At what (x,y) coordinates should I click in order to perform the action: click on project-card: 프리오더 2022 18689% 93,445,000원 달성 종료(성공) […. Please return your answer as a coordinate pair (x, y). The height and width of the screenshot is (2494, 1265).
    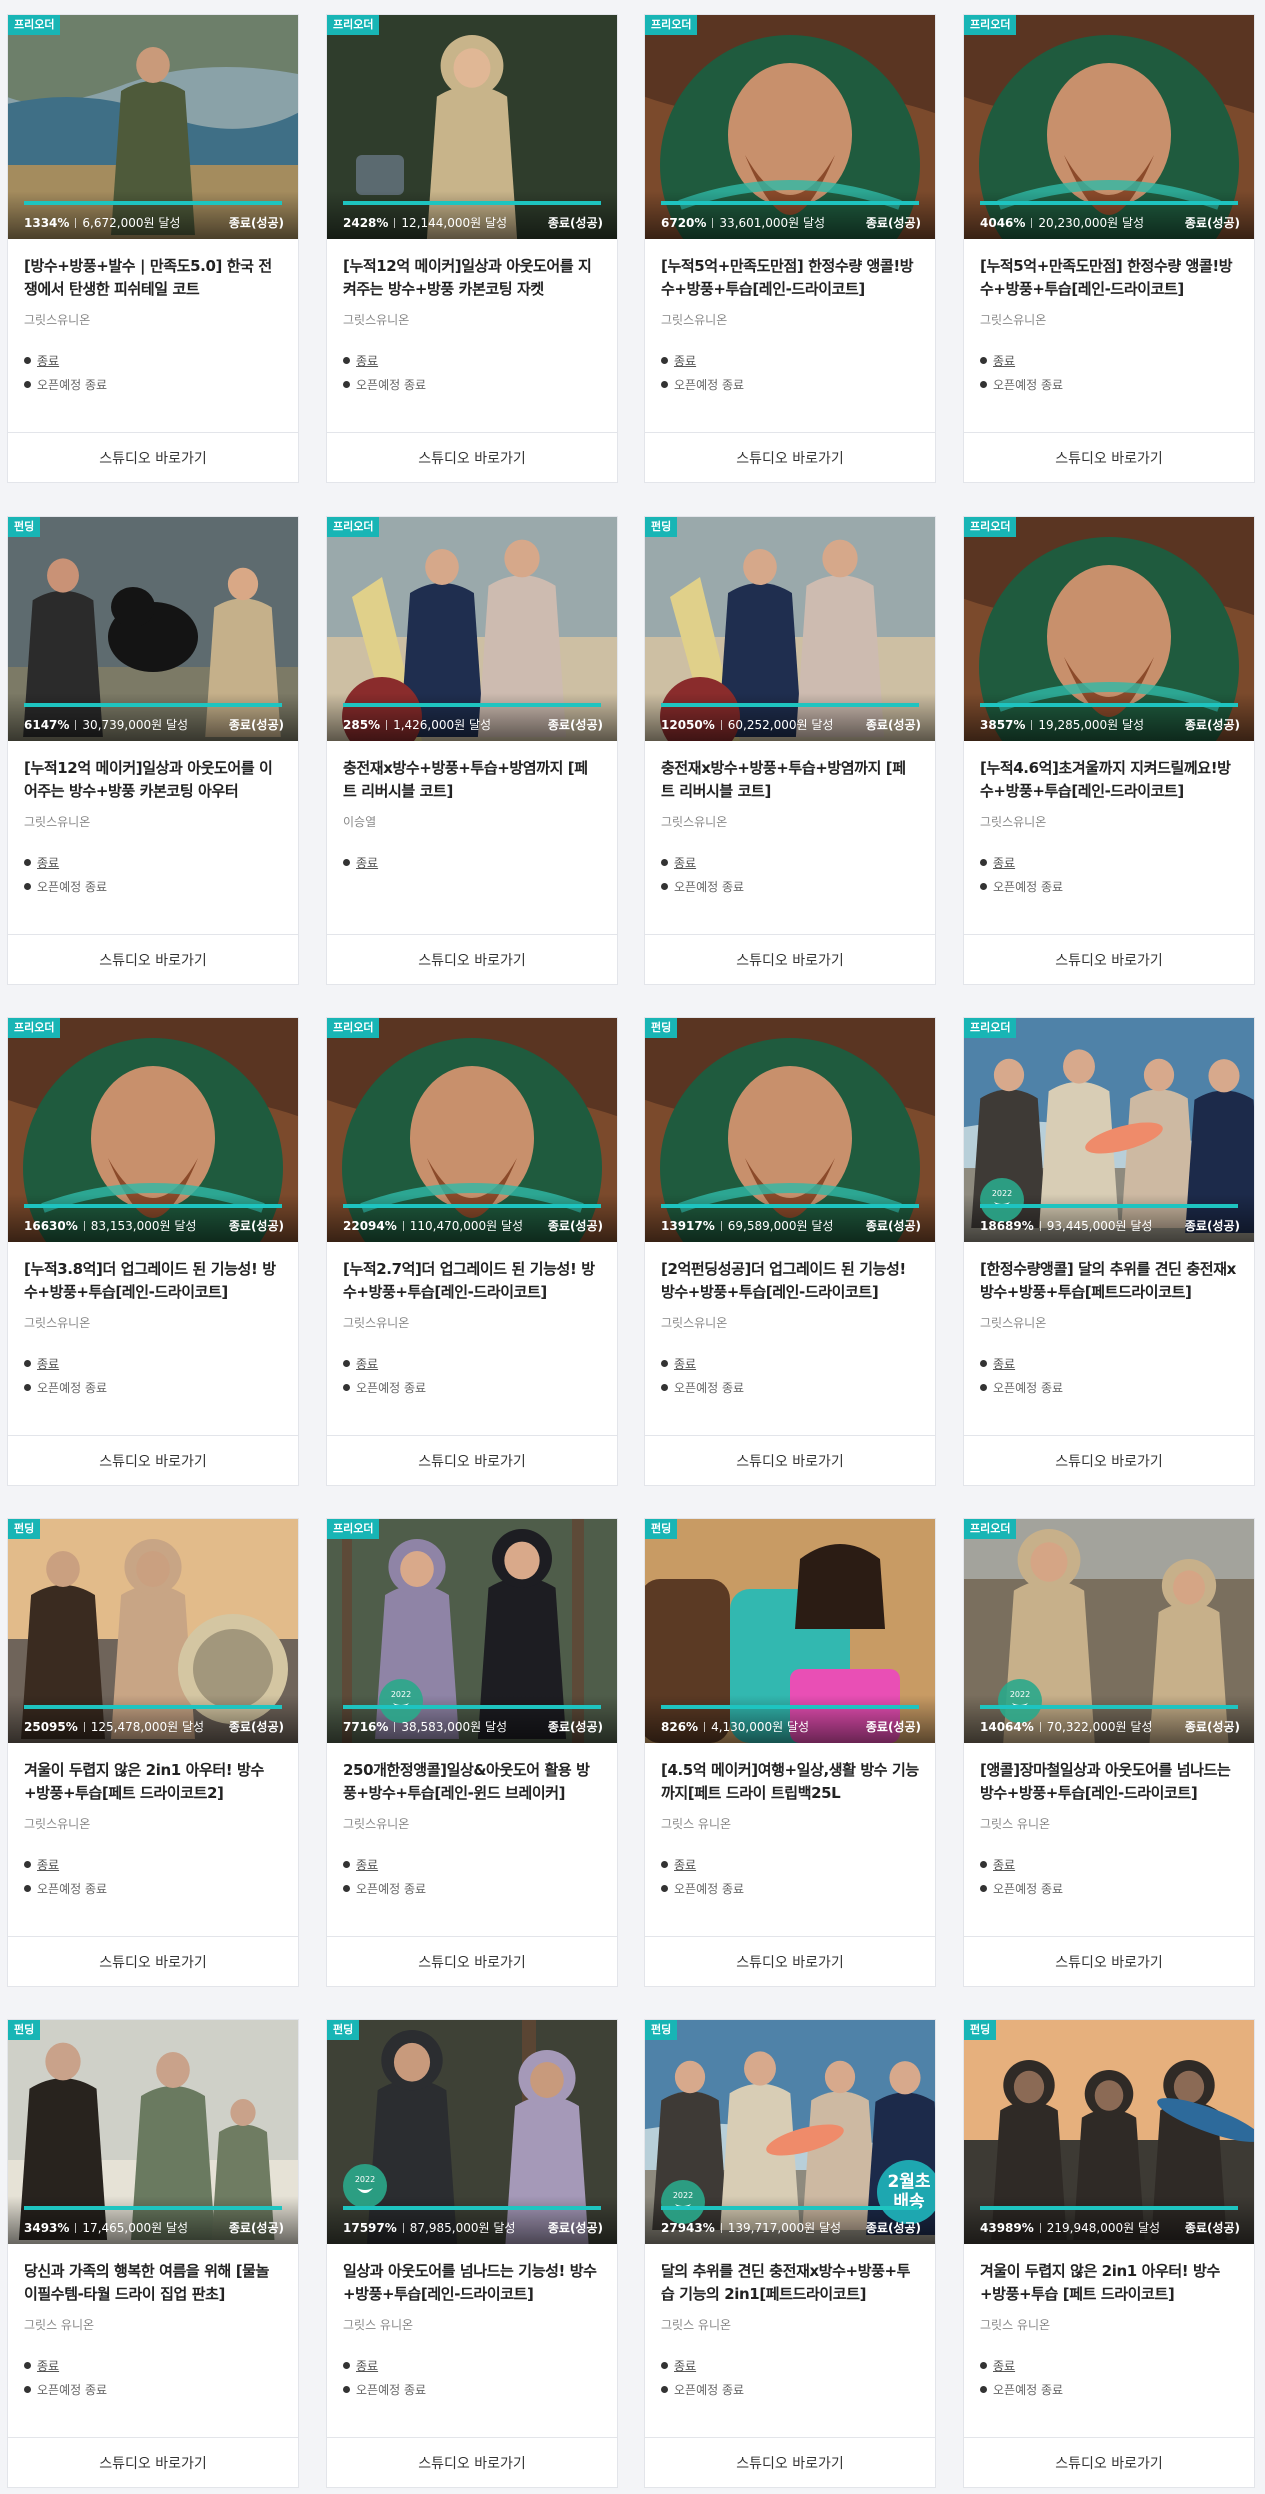
    Looking at the image, I should click on (1109, 1251).